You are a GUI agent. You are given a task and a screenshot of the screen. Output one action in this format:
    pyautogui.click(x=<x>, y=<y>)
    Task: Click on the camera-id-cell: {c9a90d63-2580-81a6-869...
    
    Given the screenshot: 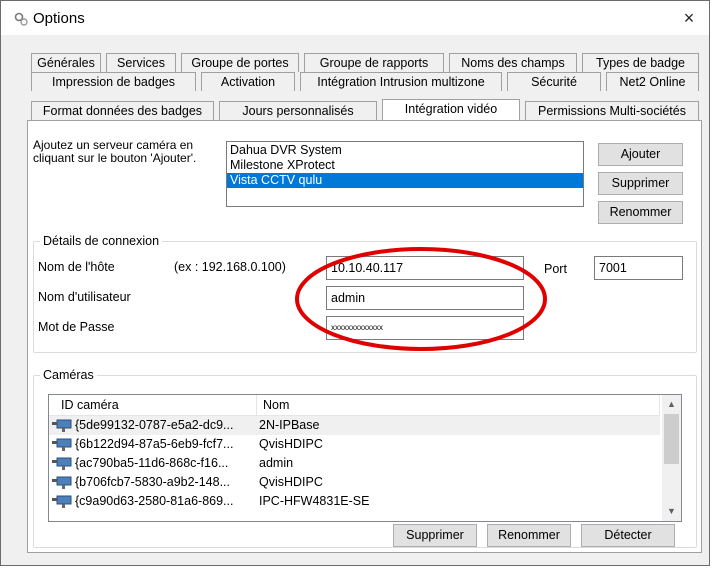 What is the action you would take?
    pyautogui.click(x=154, y=501)
    